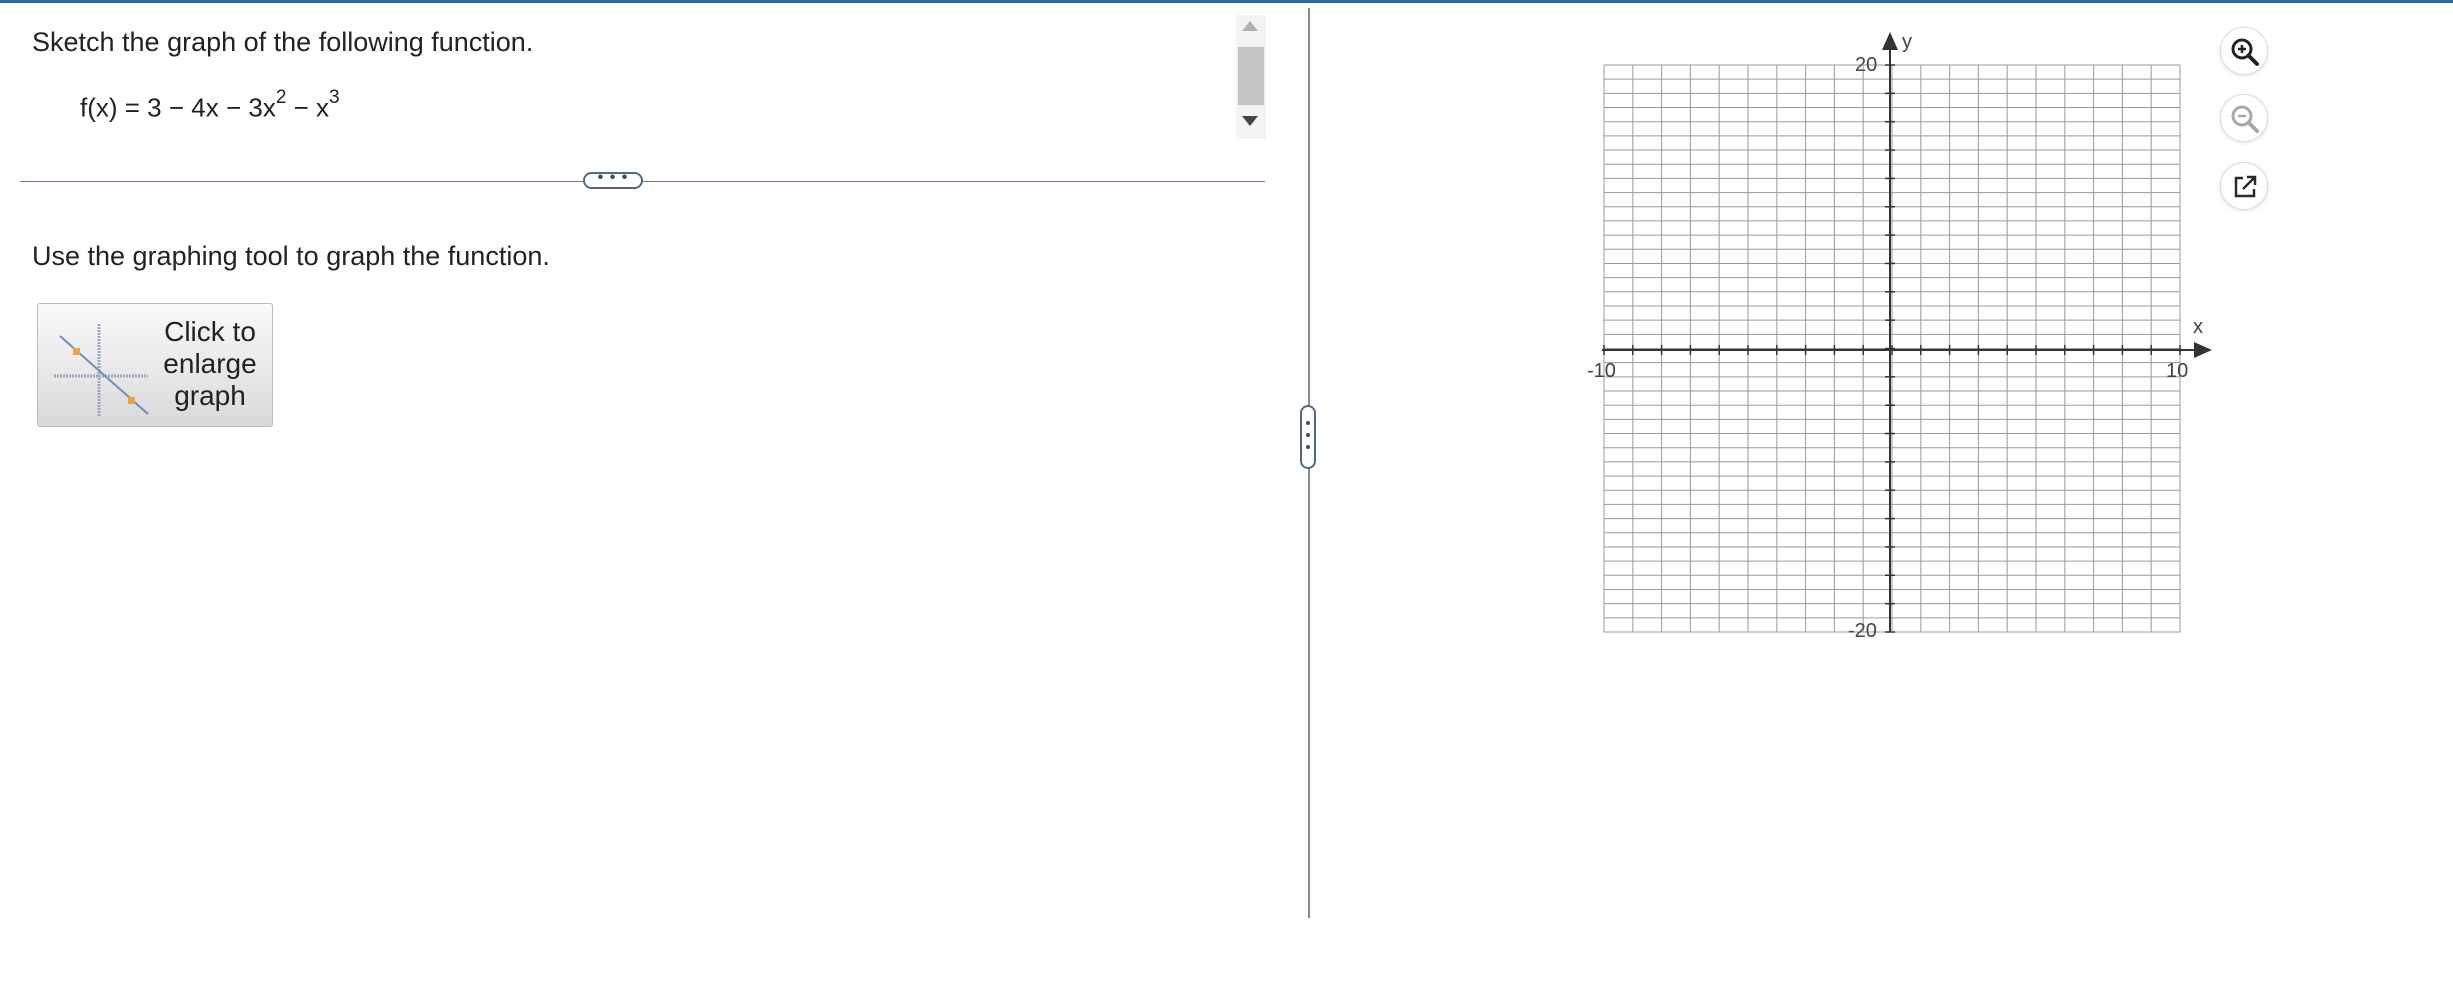  I want to click on pane-resize-handle, so click(1308, 437).